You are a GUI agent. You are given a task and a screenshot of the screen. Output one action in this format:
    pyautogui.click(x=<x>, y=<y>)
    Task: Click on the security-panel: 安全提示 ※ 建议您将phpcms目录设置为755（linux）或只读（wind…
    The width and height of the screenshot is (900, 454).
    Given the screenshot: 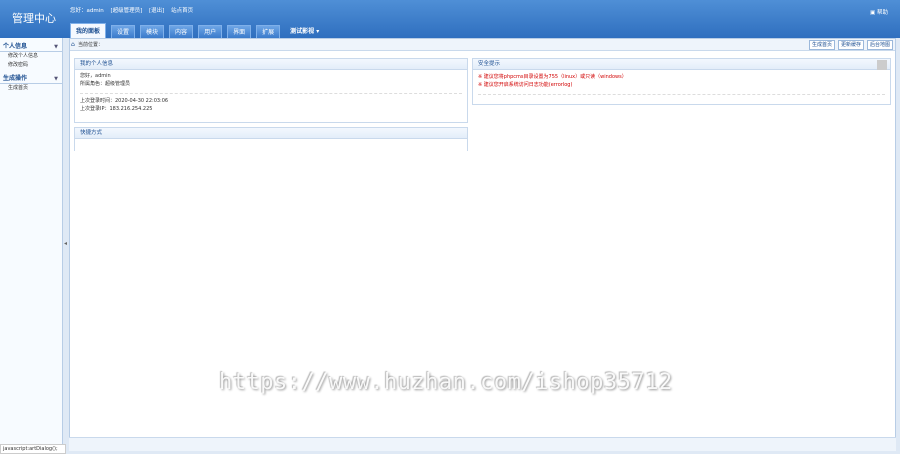 What is the action you would take?
    pyautogui.click(x=681, y=81)
    